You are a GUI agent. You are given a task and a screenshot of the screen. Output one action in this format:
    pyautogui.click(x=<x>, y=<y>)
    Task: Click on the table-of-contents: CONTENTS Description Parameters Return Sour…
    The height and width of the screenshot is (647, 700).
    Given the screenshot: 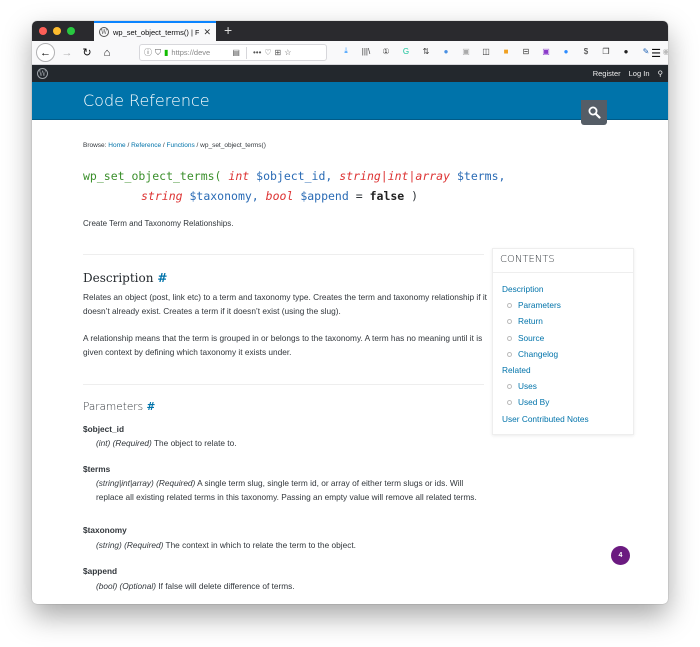 What is the action you would take?
    pyautogui.click(x=563, y=341)
    